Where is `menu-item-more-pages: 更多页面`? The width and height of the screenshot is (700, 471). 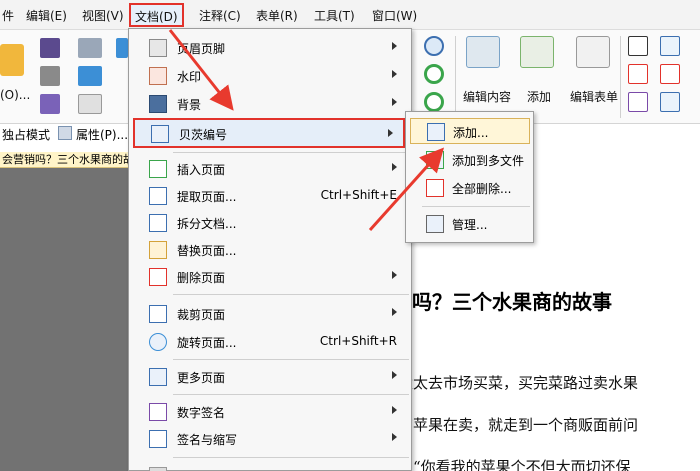 menu-item-more-pages: 更多页面 is located at coordinates (270, 377).